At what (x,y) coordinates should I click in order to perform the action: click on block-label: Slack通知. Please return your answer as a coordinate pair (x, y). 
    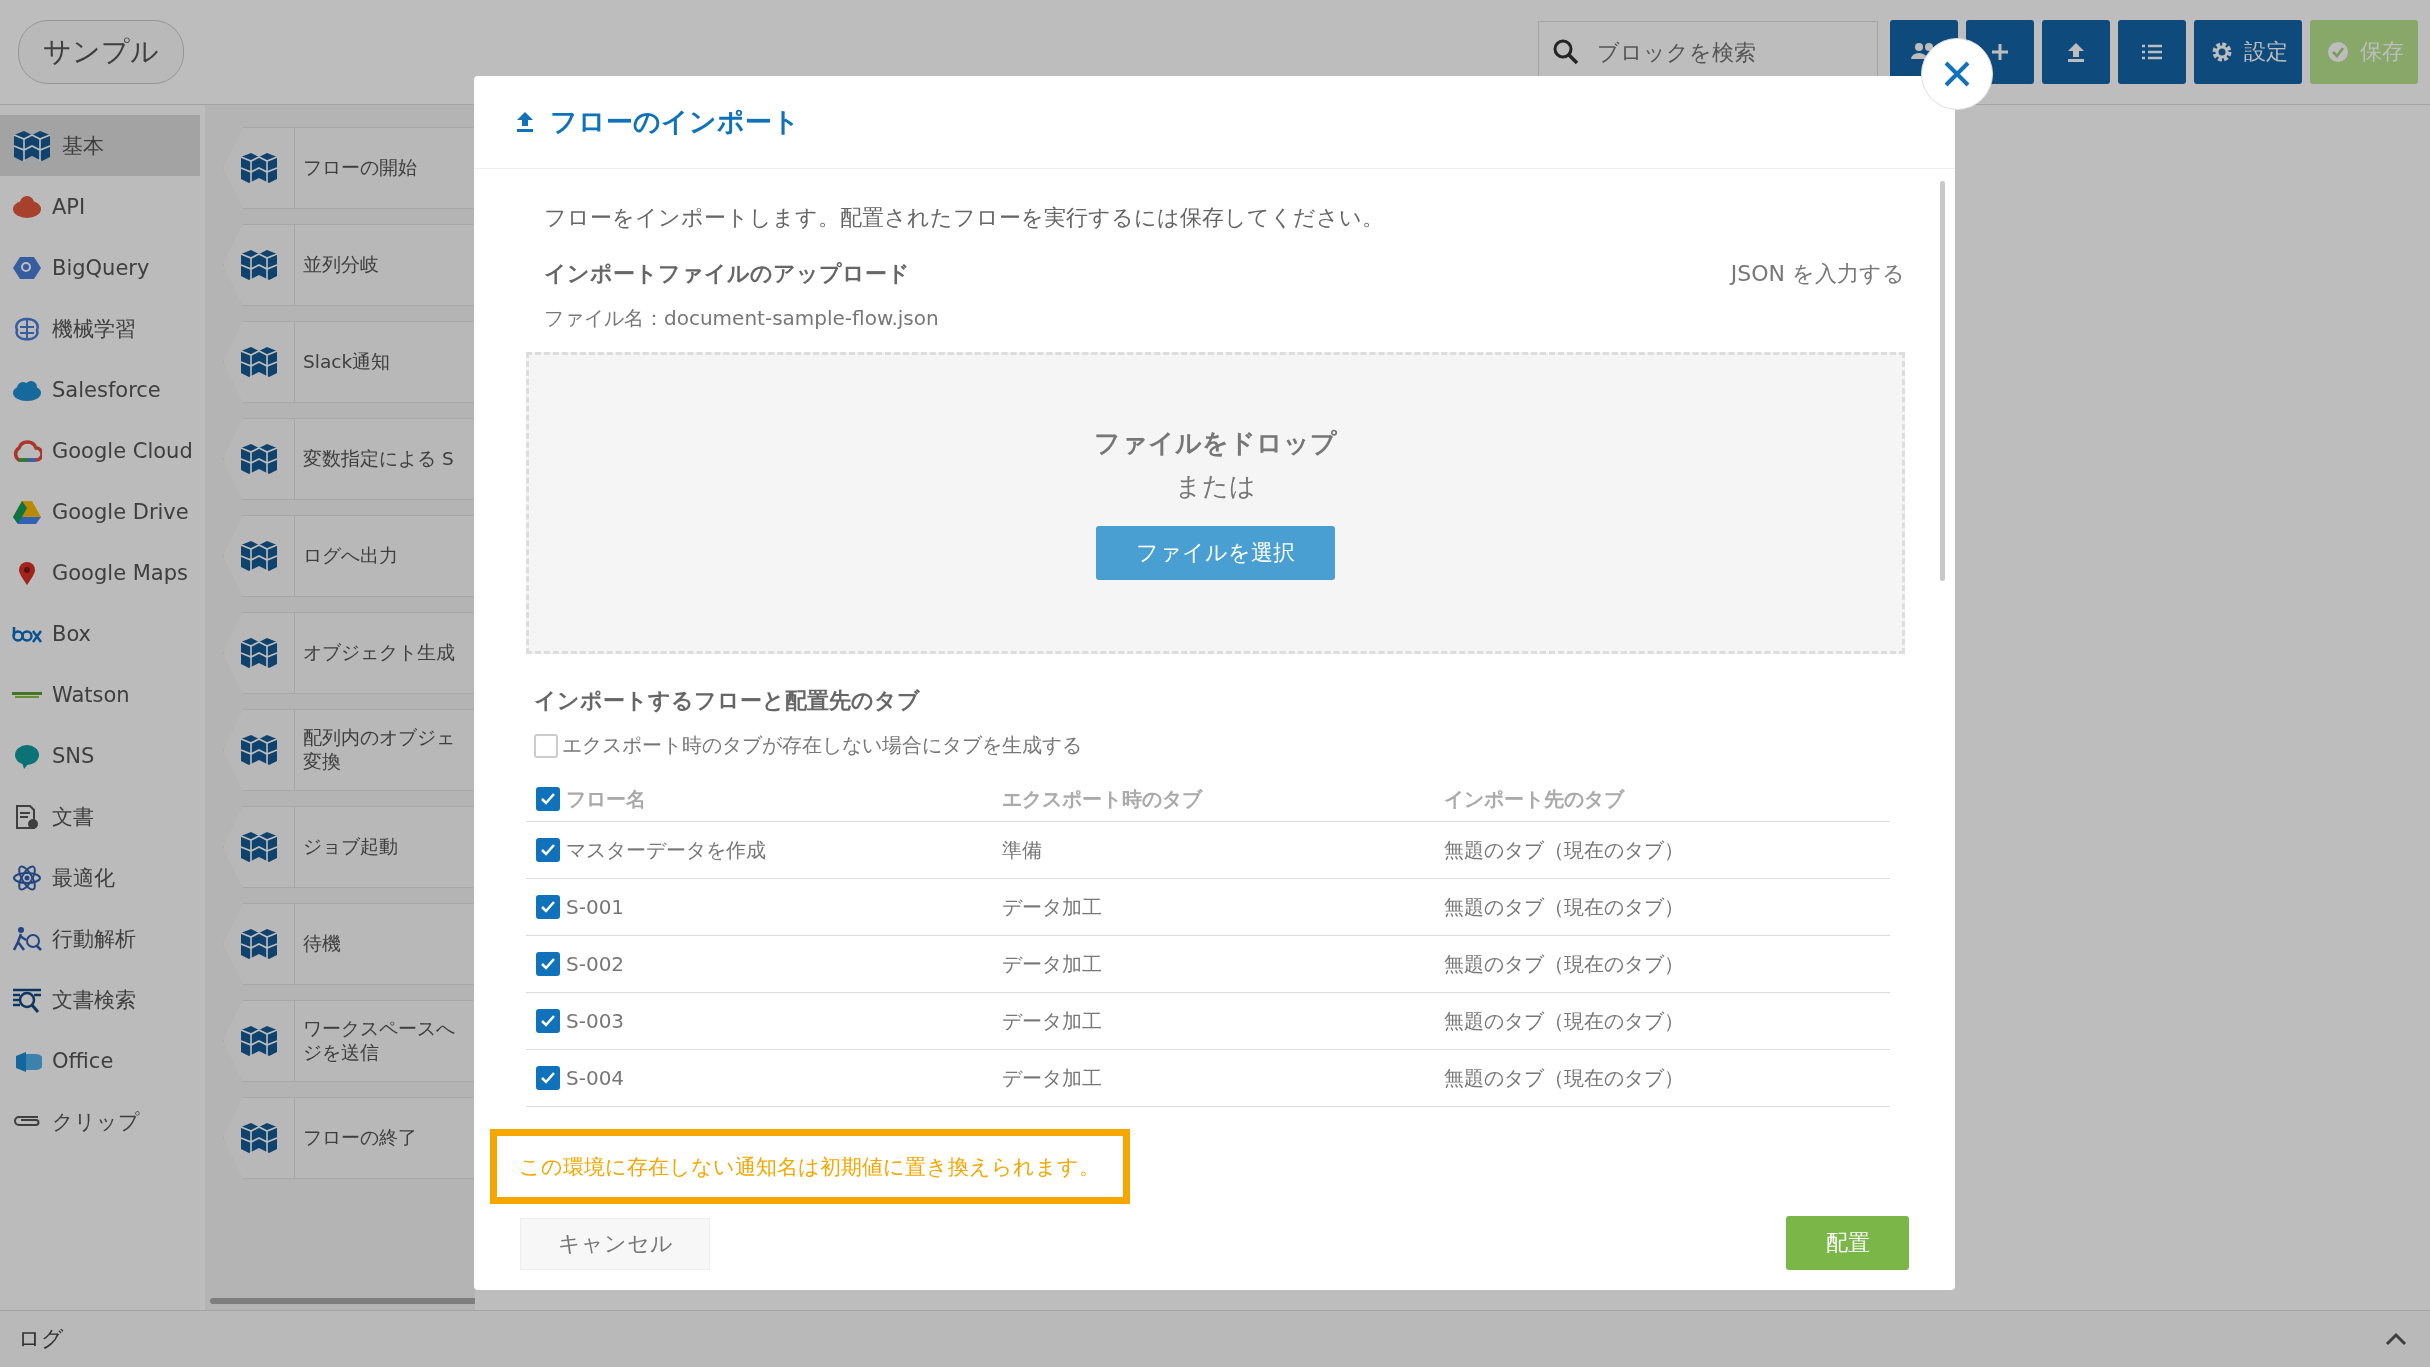
    Looking at the image, I should click on (347, 361).